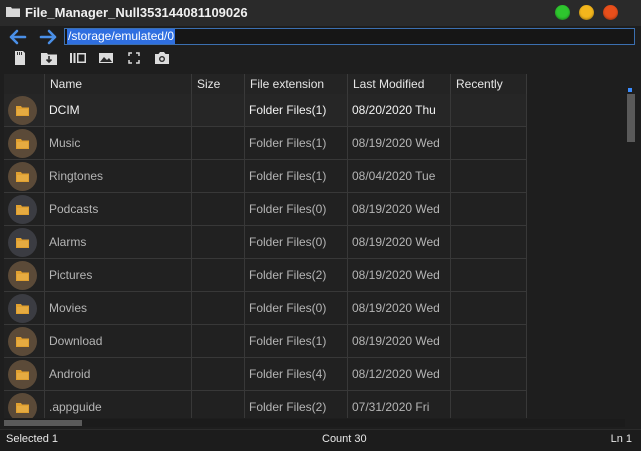  What do you see at coordinates (78, 58) in the screenshot?
I see `columns-view-icon` at bounding box center [78, 58].